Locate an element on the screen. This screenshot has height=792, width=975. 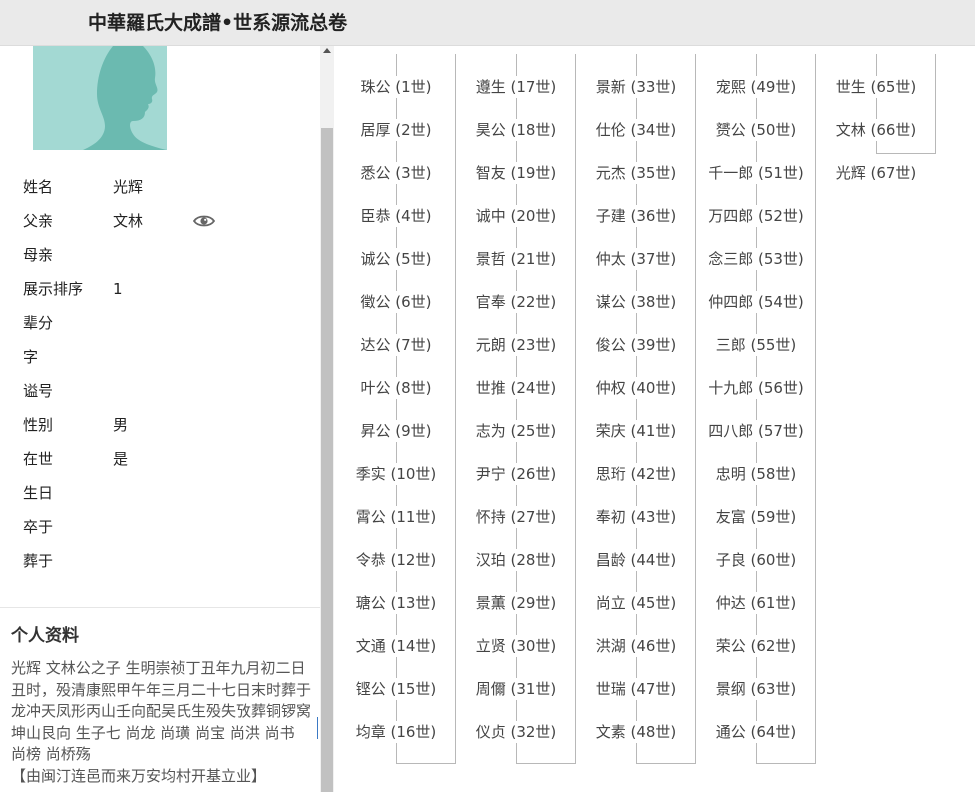
lineage-generation-item: 子良 (60世) is located at coordinates (756, 560).